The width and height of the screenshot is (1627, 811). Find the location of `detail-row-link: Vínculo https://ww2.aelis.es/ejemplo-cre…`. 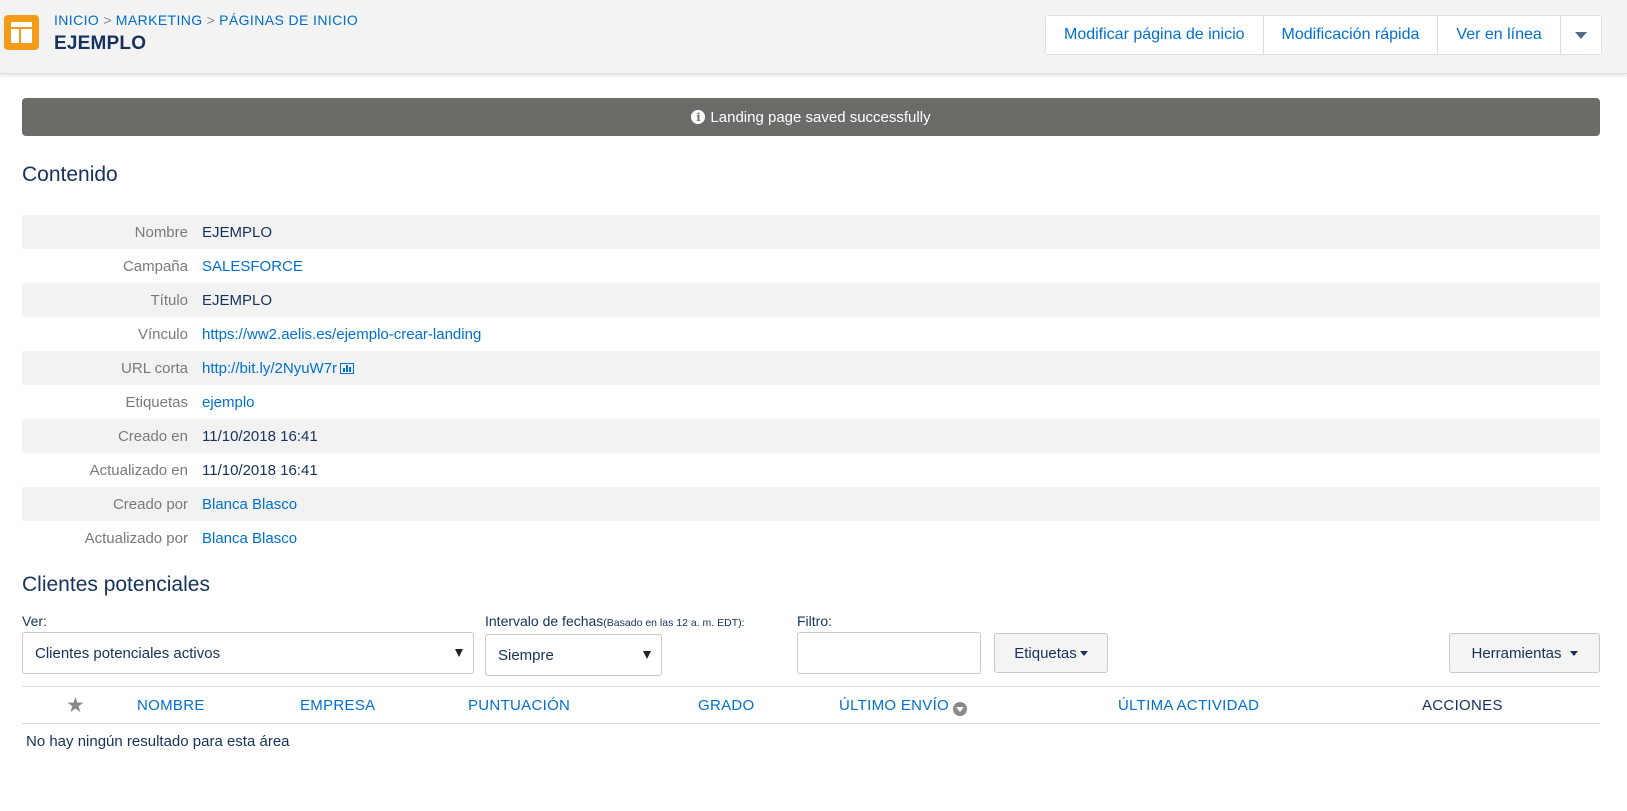

detail-row-link: Vínculo https://ww2.aelis.es/ejemplo-cre… is located at coordinates (811, 334).